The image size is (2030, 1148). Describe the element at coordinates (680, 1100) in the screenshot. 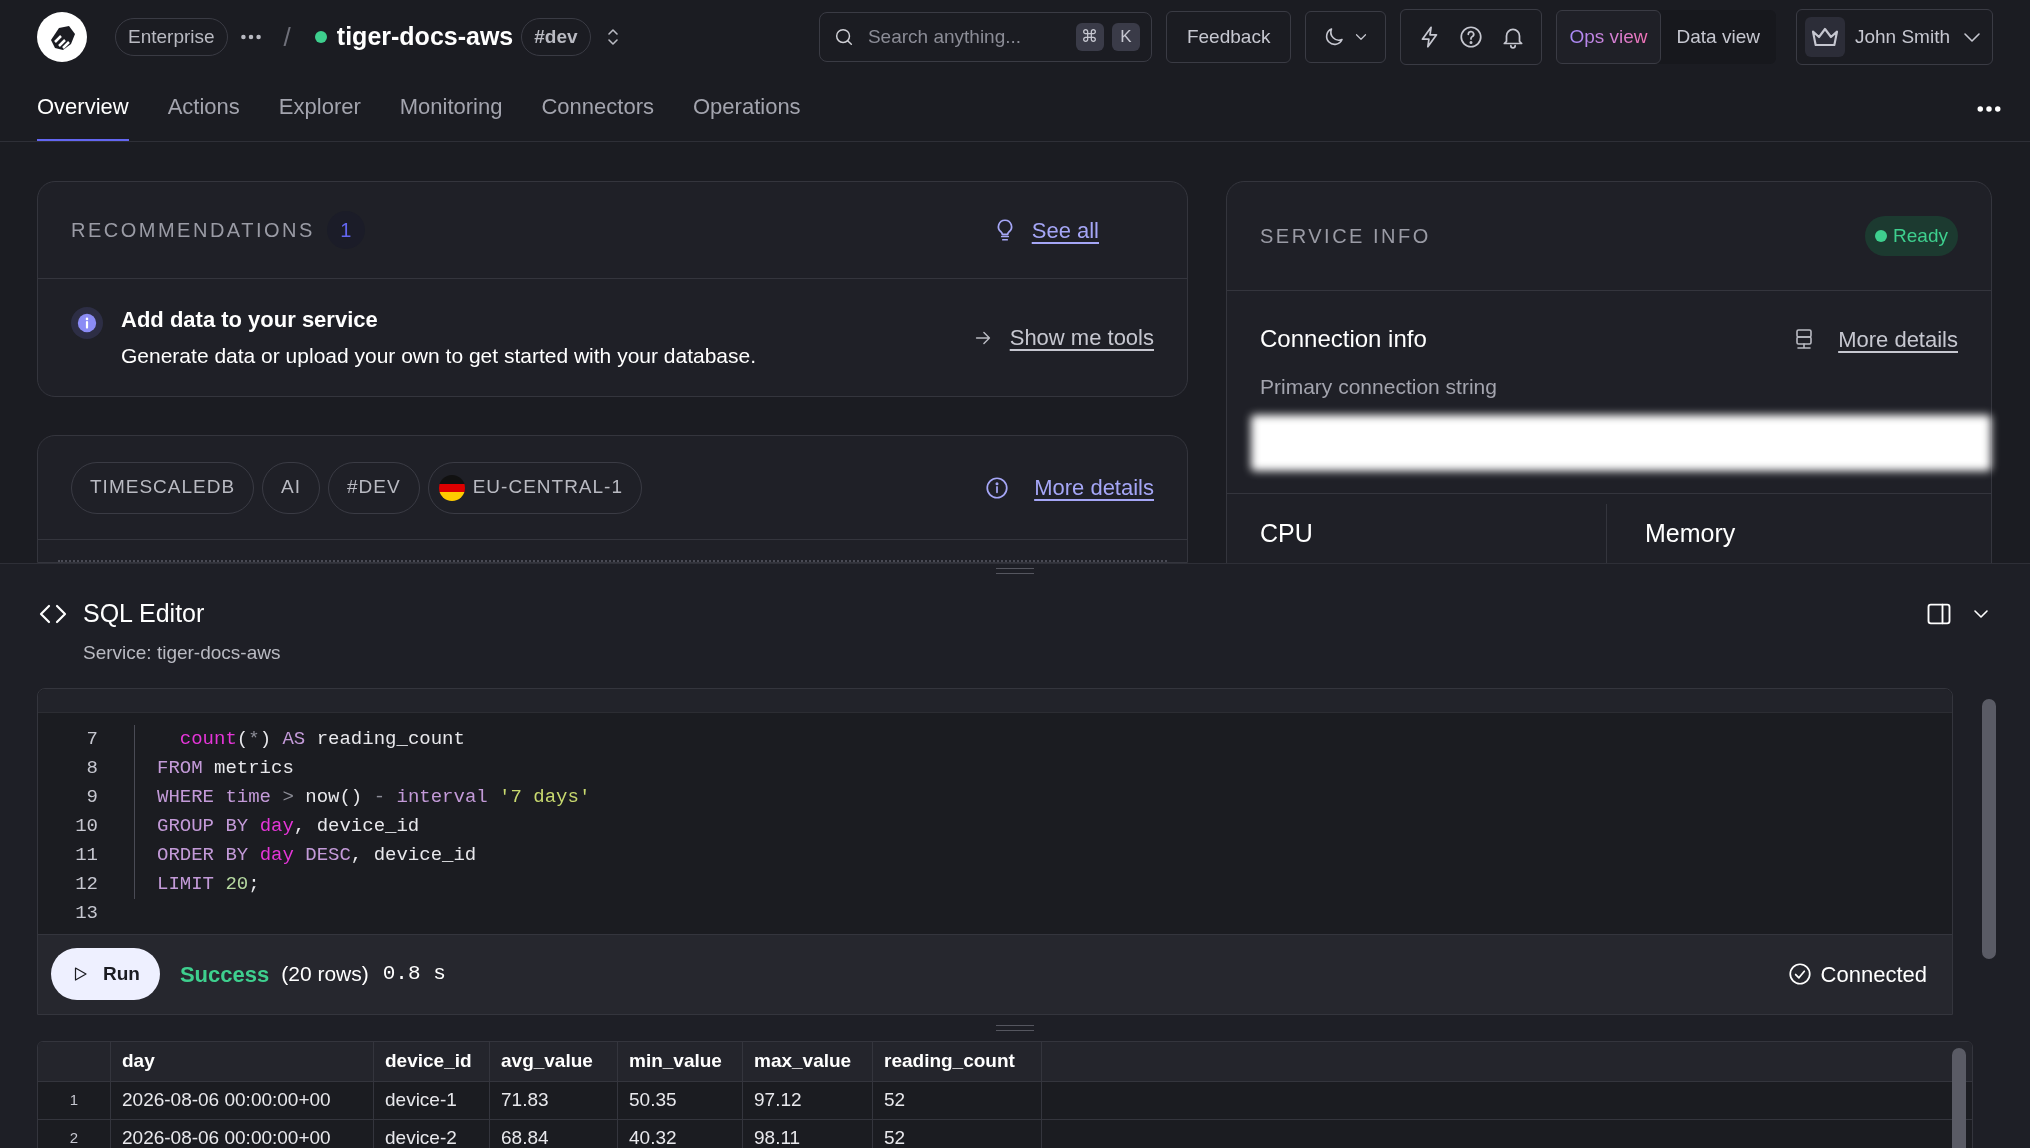

I see `table-cell: 50.35` at that location.